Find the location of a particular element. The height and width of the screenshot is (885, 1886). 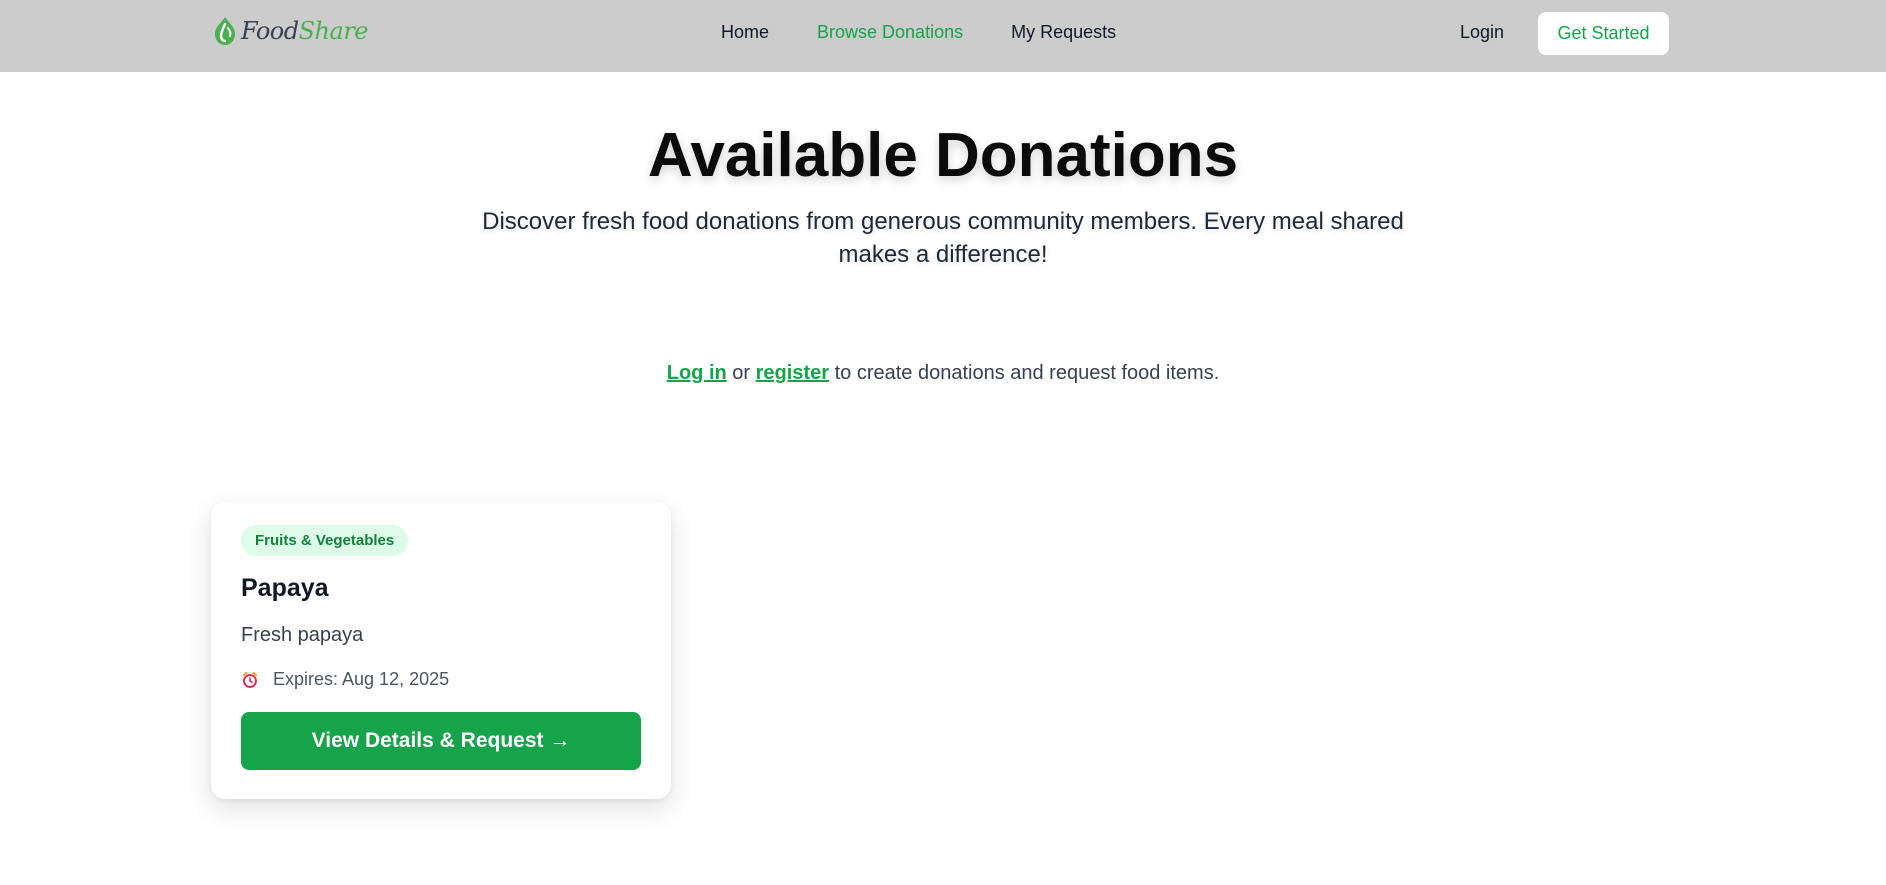

main-nav: Home Browse Donations My Requests is located at coordinates (918, 32).